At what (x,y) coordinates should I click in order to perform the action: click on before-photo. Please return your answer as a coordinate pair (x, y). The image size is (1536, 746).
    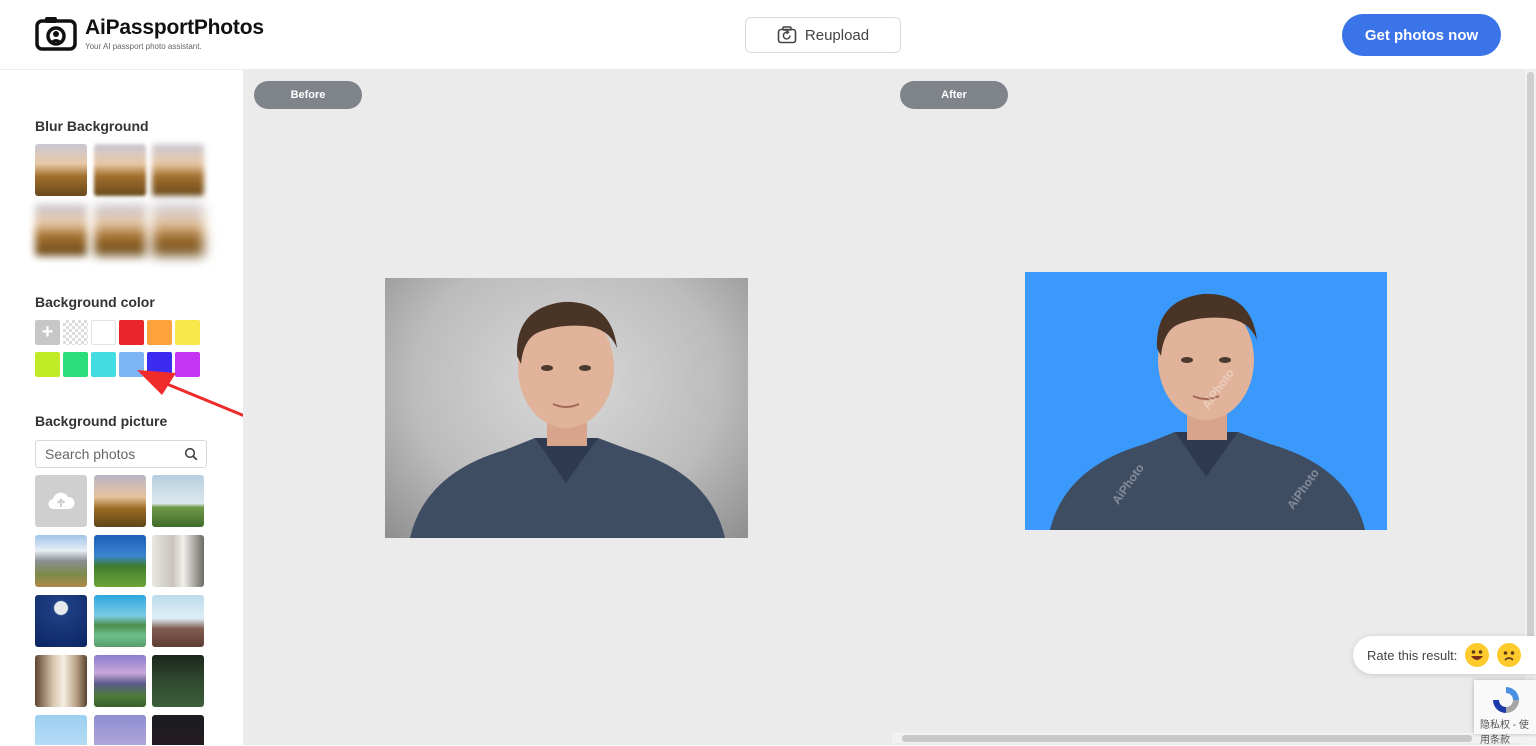
    Looking at the image, I should click on (566, 408).